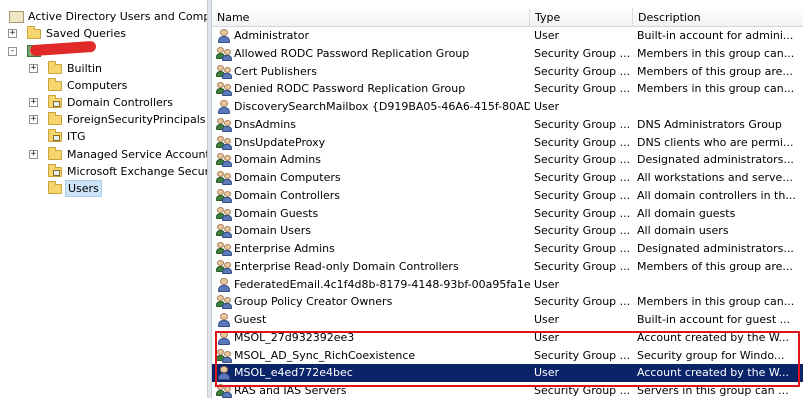 The width and height of the screenshot is (803, 398). I want to click on cell-name: Guest, so click(250, 319).